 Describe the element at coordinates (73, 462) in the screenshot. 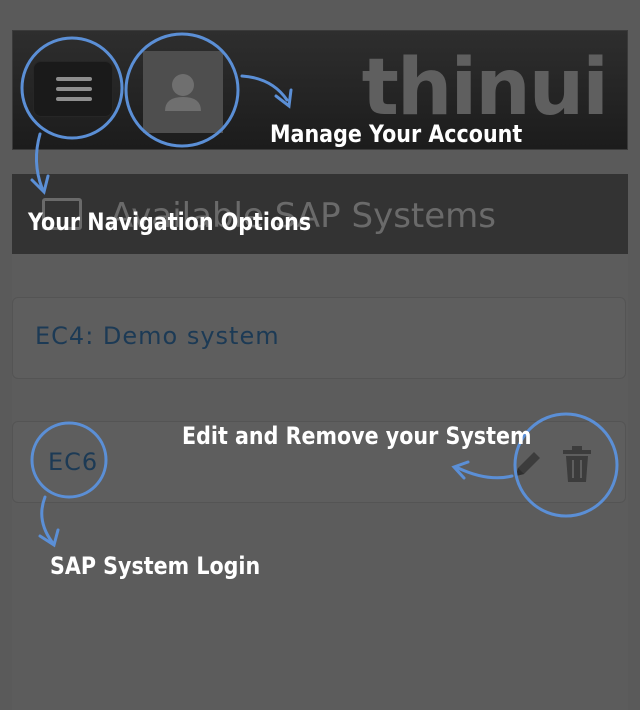

I see `system-label: EC6` at that location.